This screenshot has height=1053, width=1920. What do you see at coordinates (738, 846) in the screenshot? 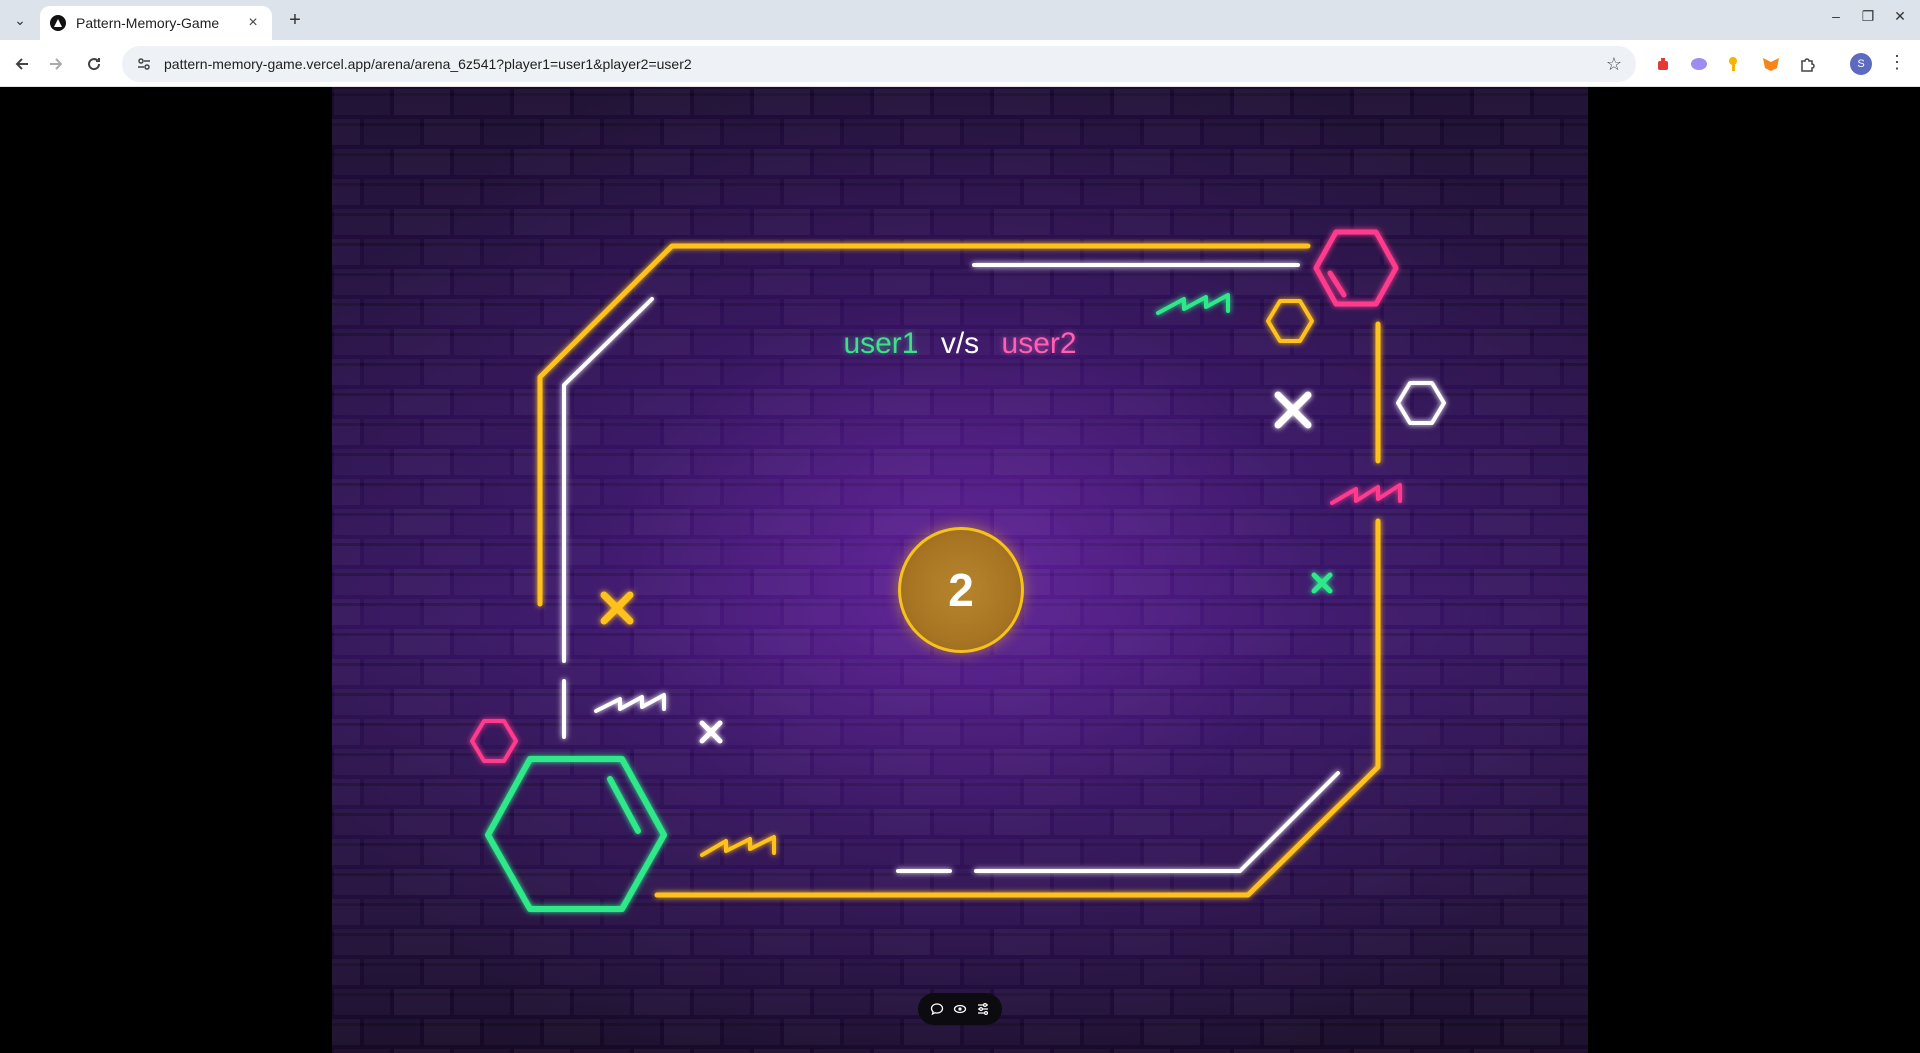
I see `yellow-zigzag` at bounding box center [738, 846].